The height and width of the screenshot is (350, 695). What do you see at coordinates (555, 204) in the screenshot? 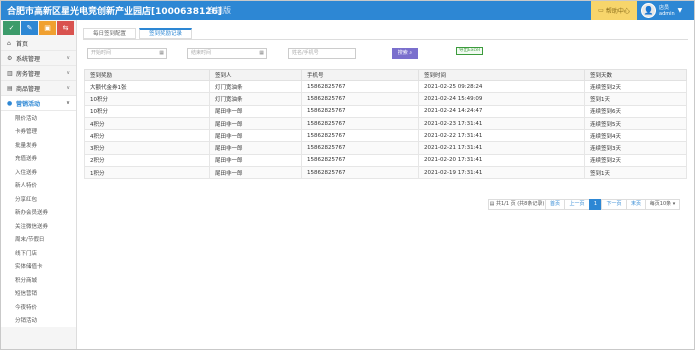
I see `first-page-button: 首页` at bounding box center [555, 204].